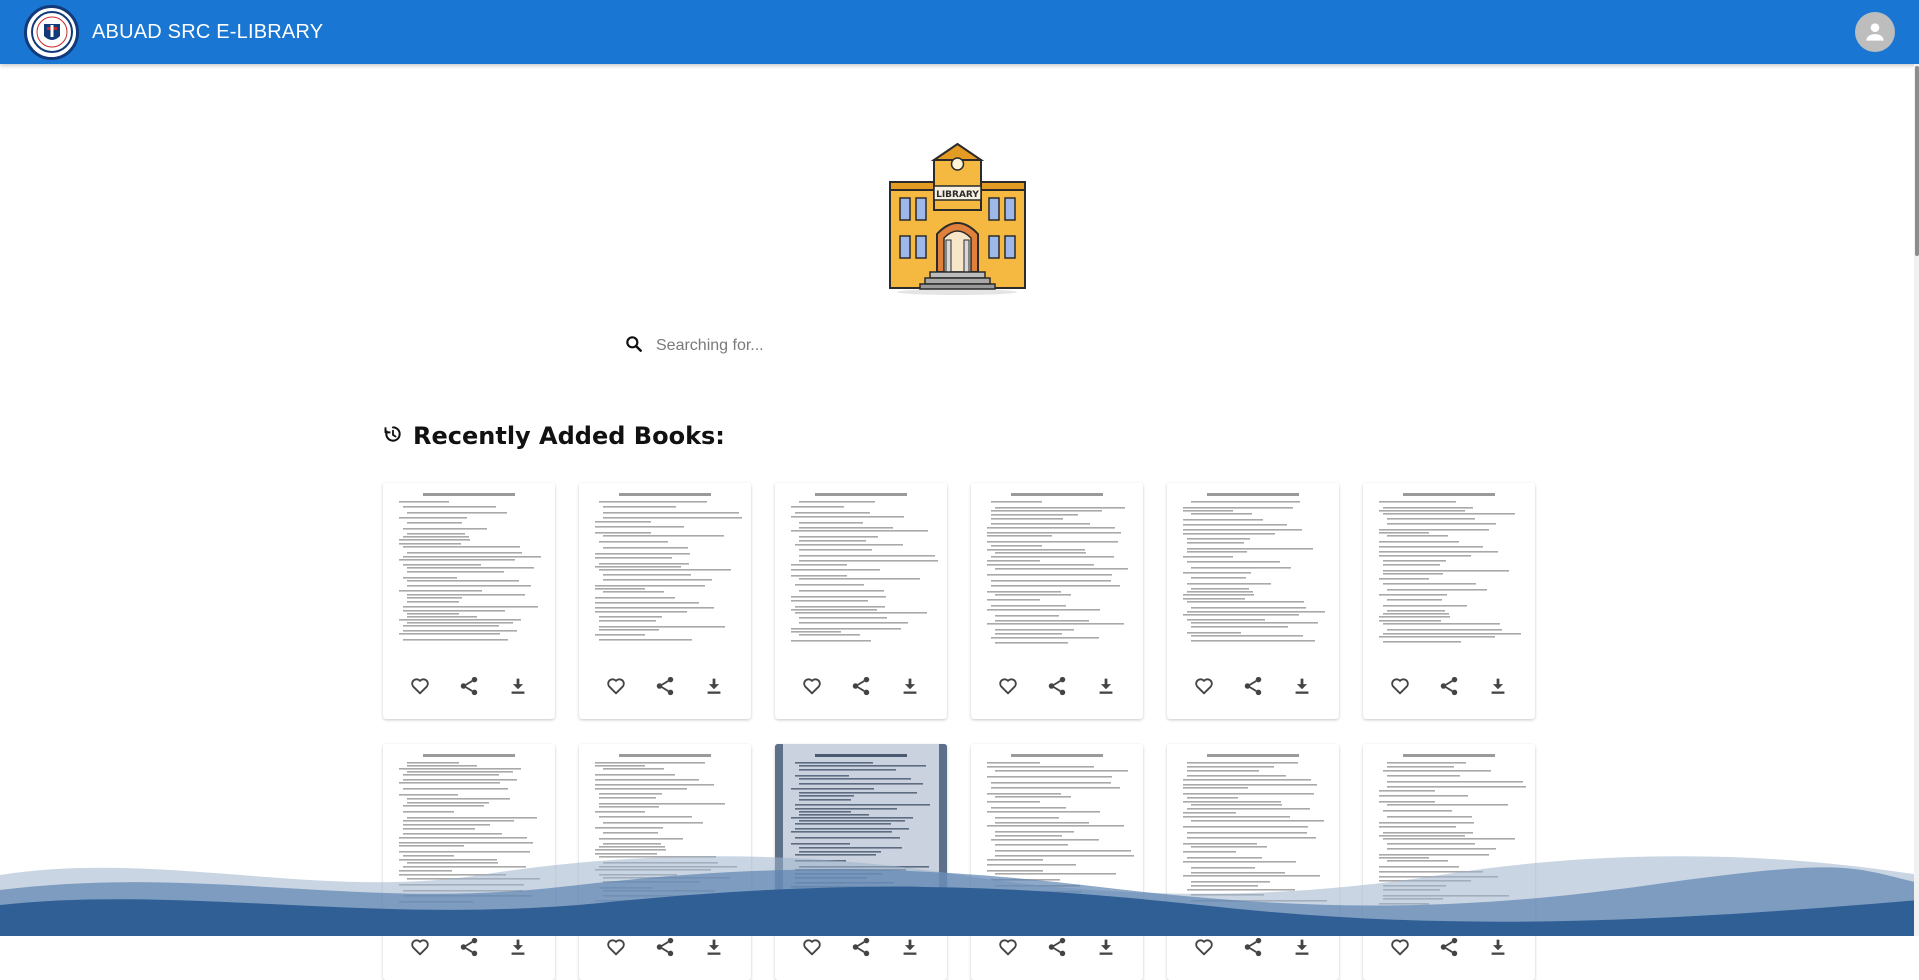  What do you see at coordinates (957, 219) in the screenshot?
I see `library-building-illustration: LIBRARY` at bounding box center [957, 219].